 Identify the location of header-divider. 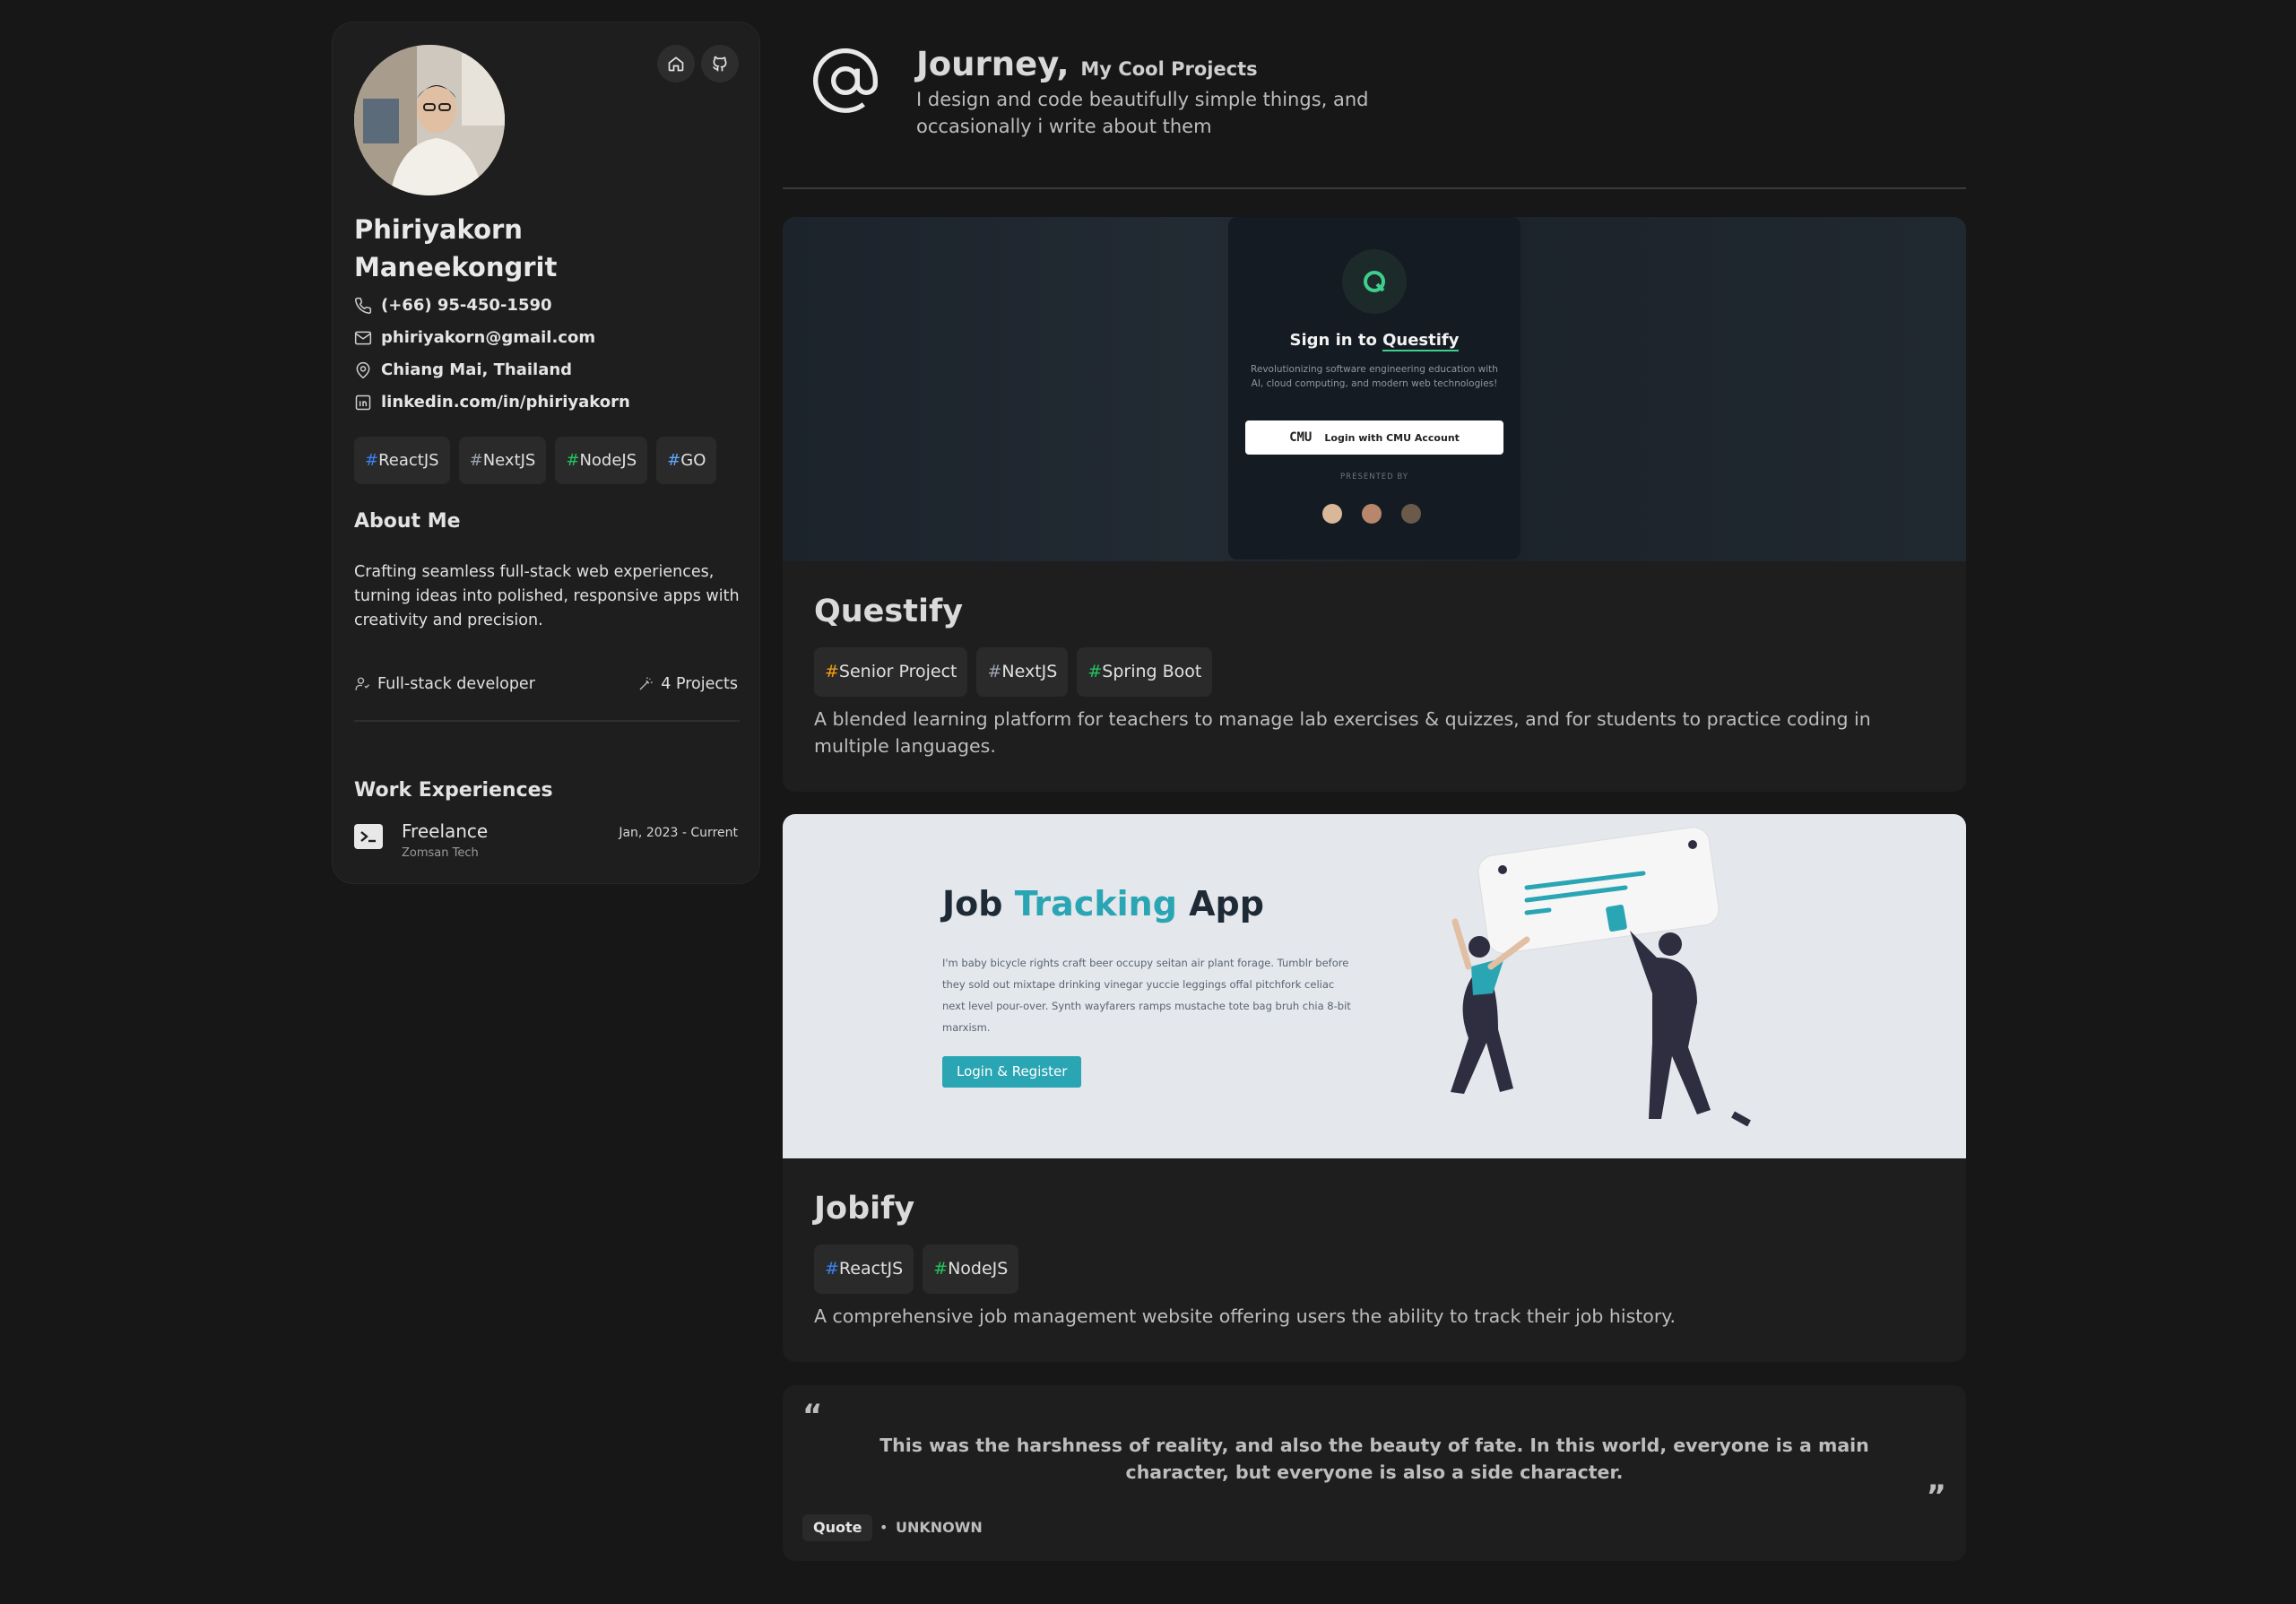
(1374, 188).